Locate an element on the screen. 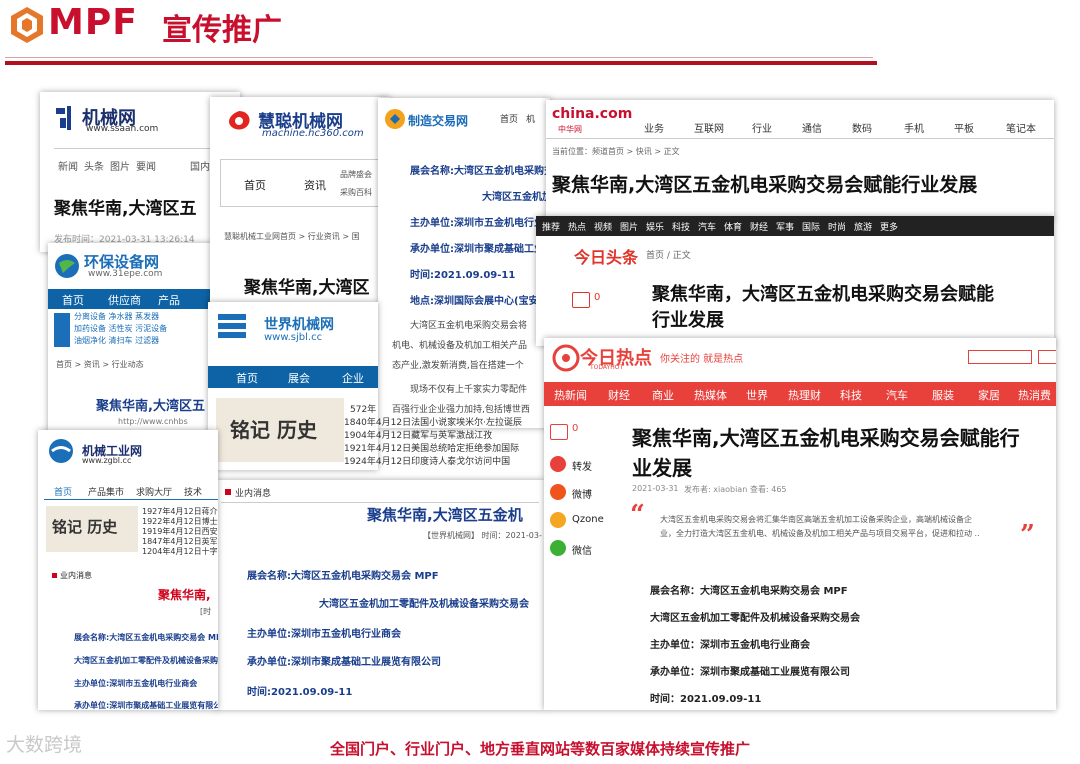 The image size is (1080, 764). china-nav-item: 手机 is located at coordinates (914, 127).